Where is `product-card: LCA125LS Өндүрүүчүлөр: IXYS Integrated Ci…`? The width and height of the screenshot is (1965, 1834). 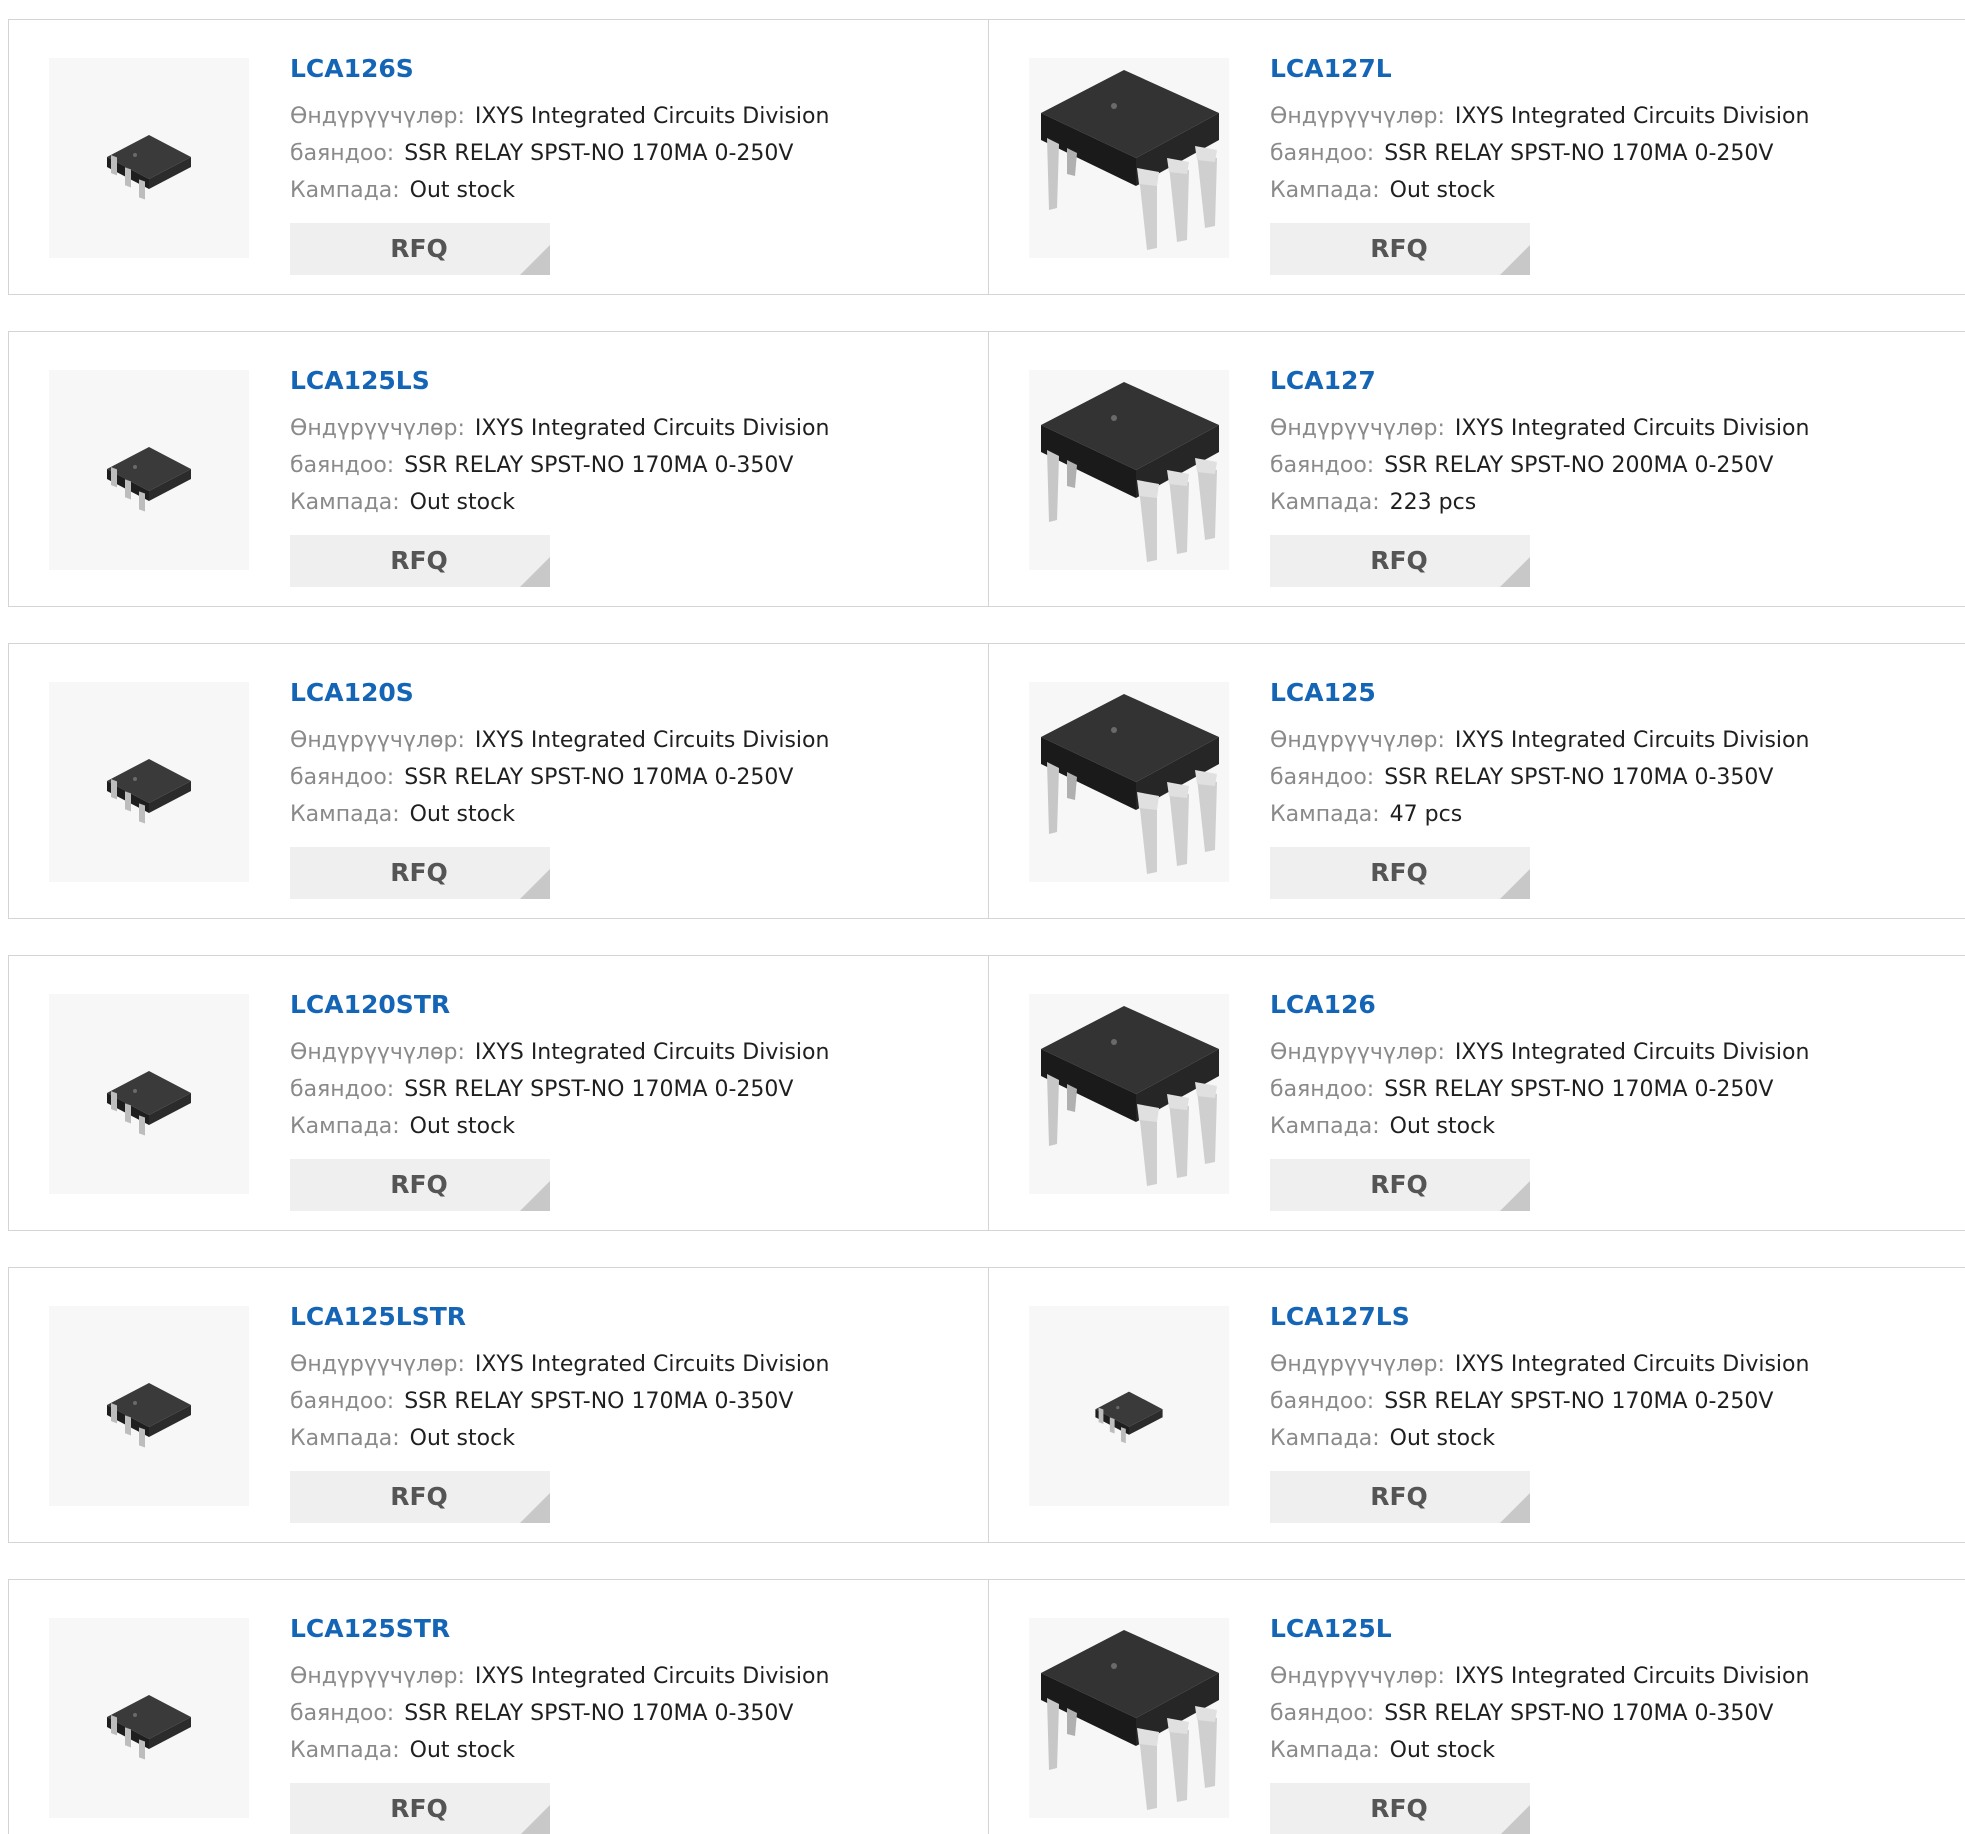
product-card: LCA125LS Өндүрүүчүлөр: IXYS Integrated Ci… is located at coordinates (498, 469).